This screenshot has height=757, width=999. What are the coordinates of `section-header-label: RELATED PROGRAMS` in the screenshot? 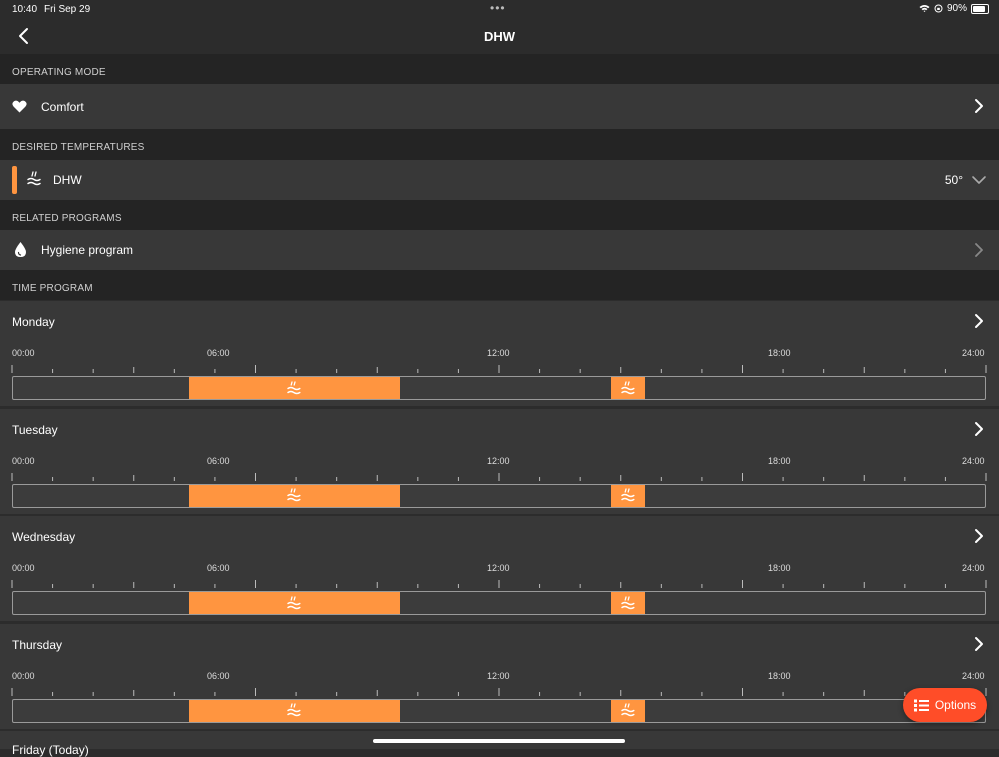 It's located at (67, 218).